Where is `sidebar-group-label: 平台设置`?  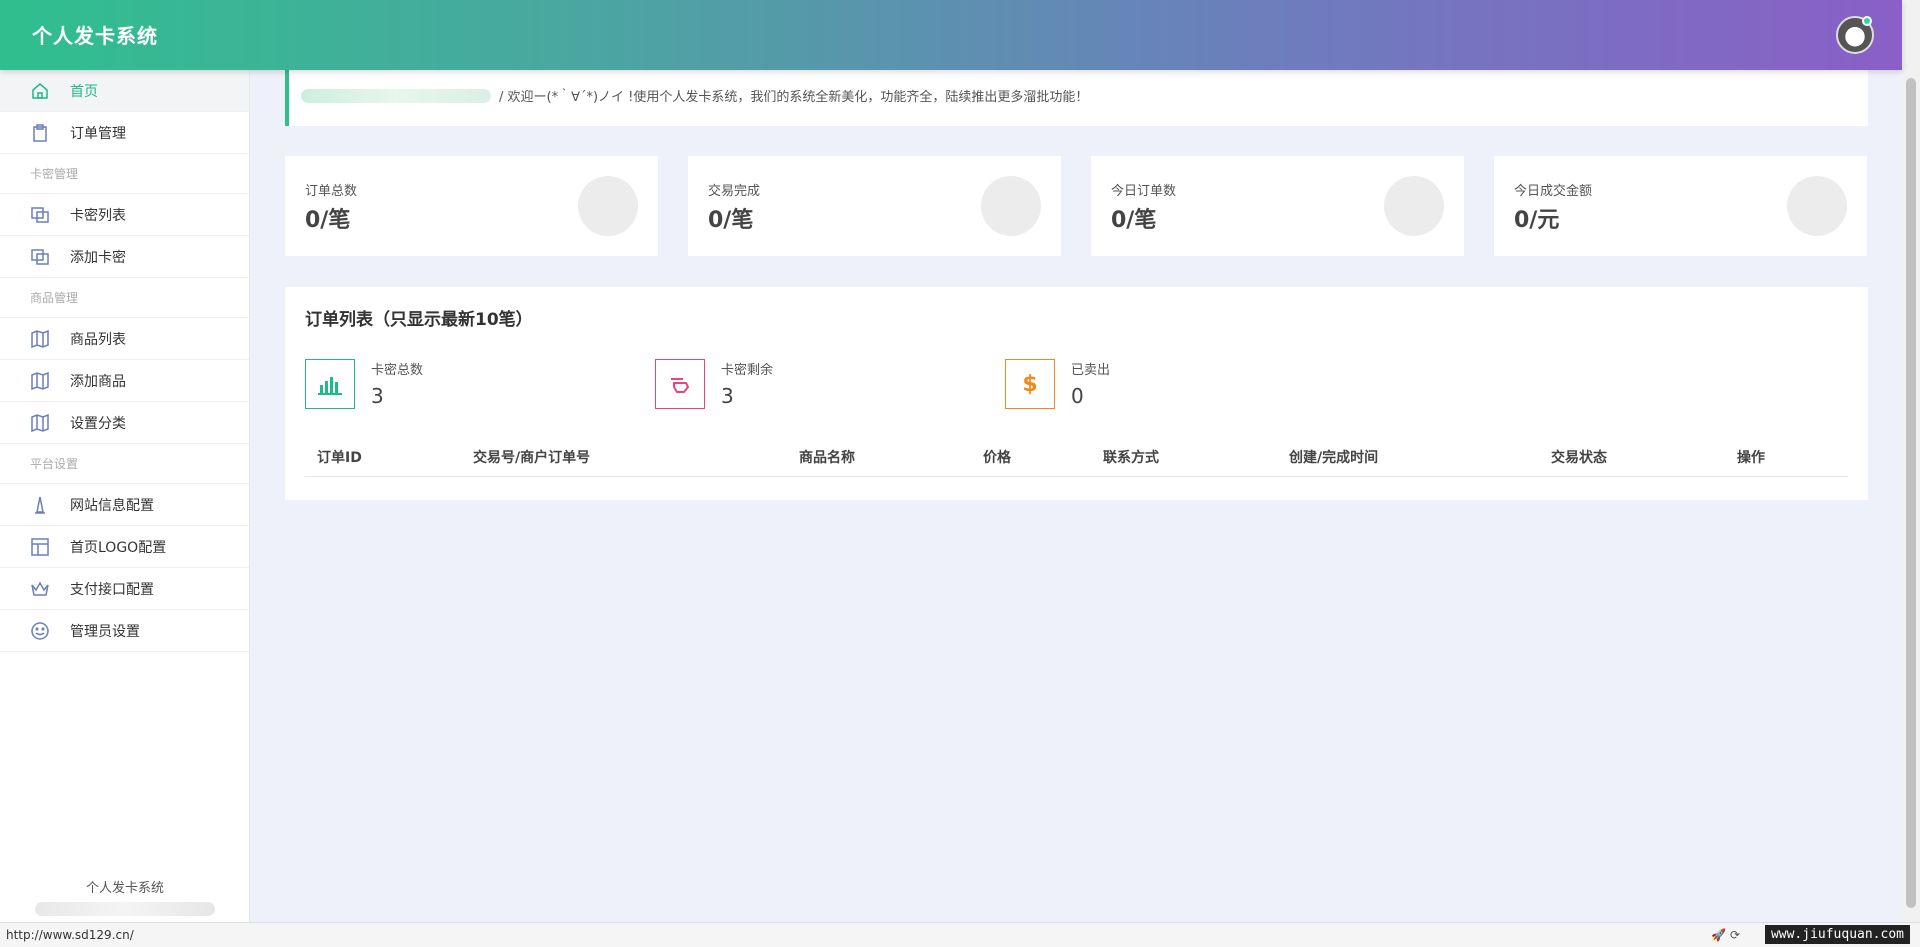 sidebar-group-label: 平台设置 is located at coordinates (124, 464).